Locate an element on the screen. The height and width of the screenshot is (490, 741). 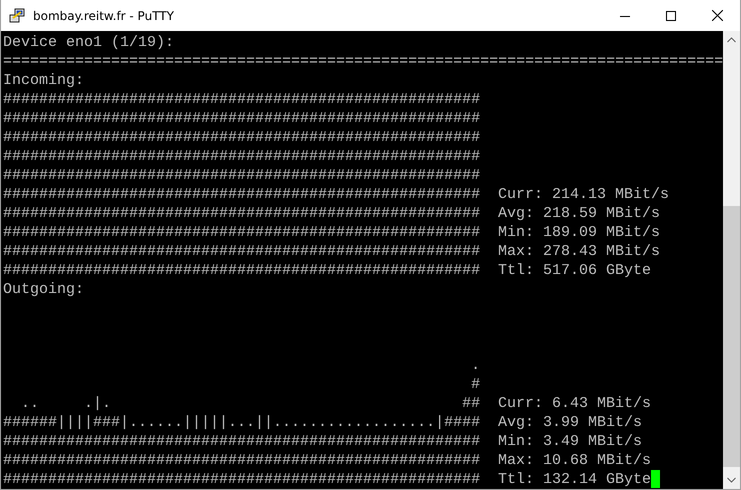
maximize-icon is located at coordinates (671, 15).